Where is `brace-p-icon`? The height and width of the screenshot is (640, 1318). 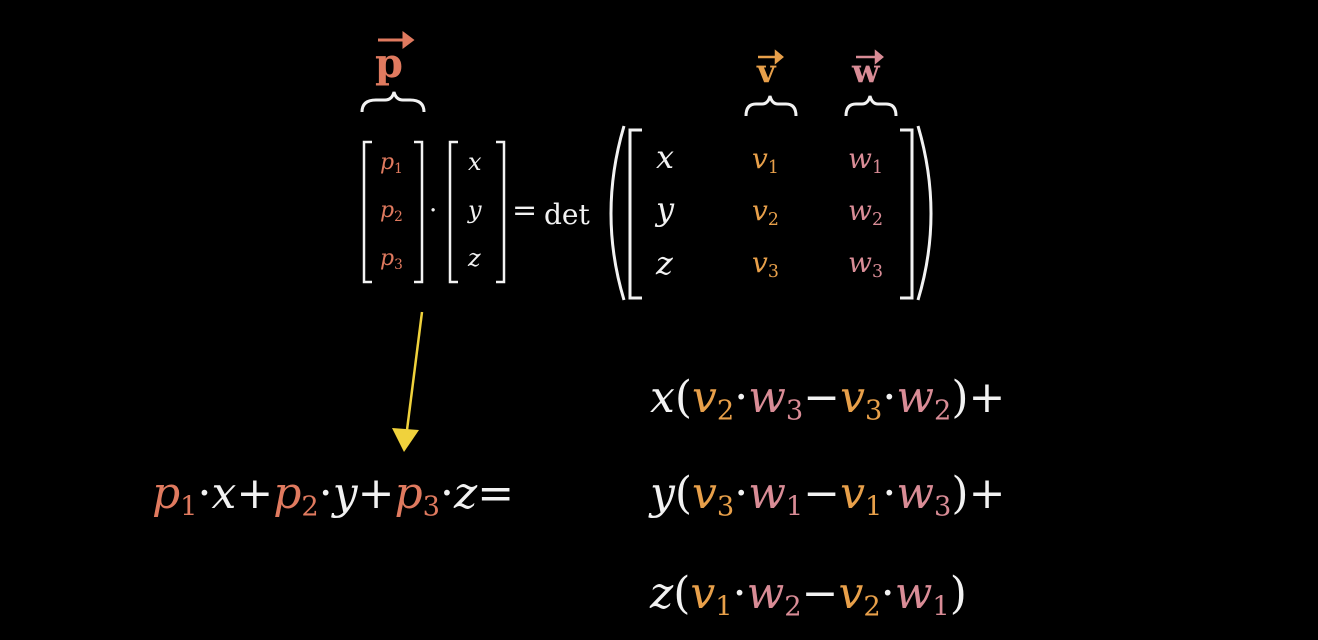
brace-p-icon is located at coordinates (393, 102).